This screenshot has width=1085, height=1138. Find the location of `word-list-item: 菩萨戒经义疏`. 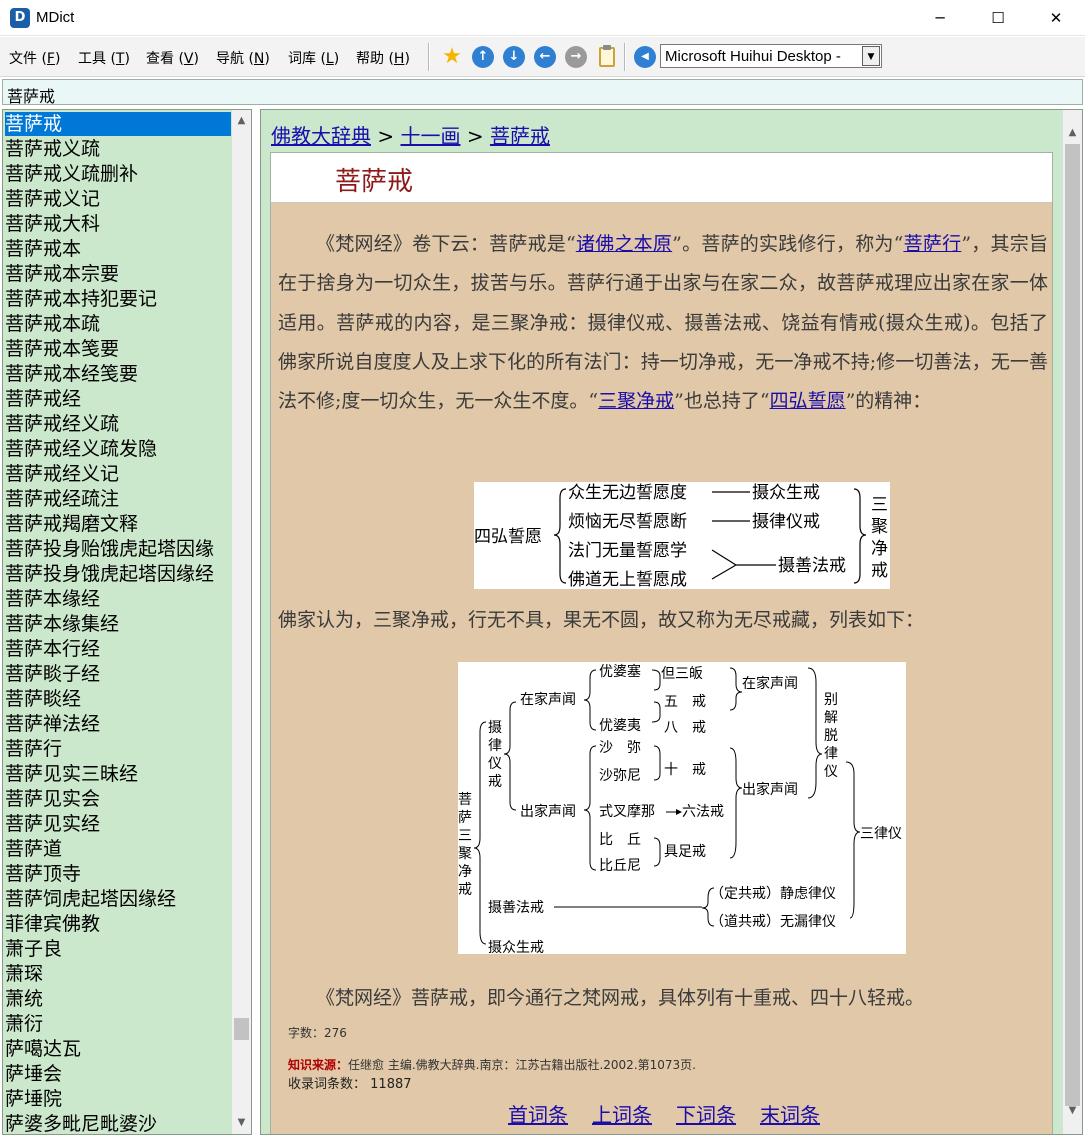

word-list-item: 菩萨戒经义疏 is located at coordinates (118, 424).